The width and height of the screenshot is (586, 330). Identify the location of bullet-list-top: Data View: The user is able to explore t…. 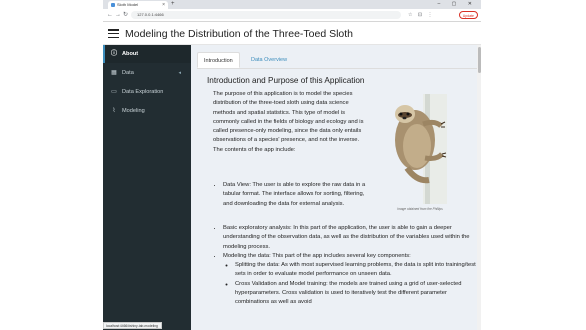
(292, 195).